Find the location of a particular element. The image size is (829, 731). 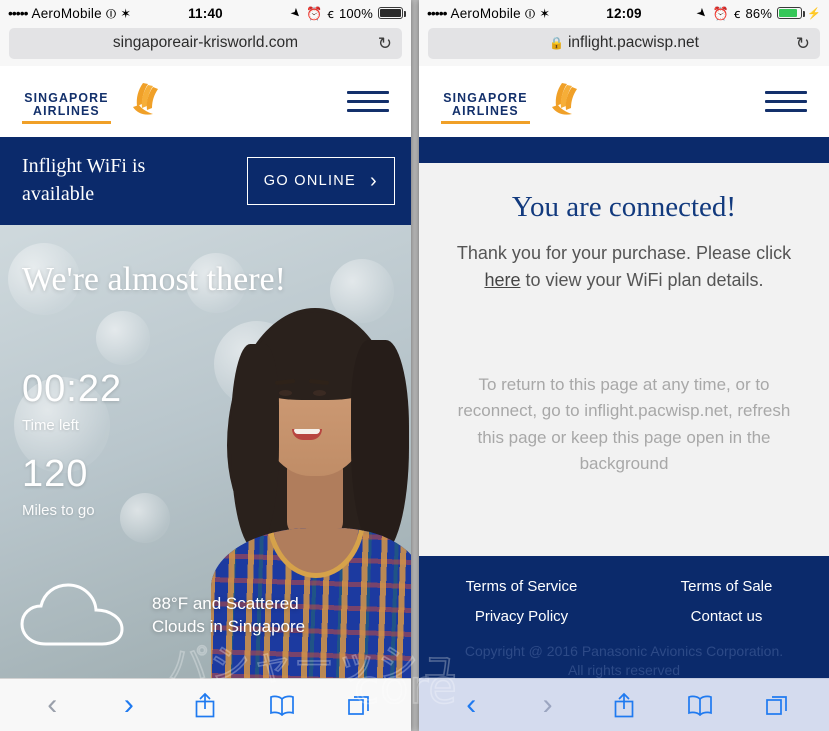

go-online-button: GO ONLINE › is located at coordinates (320, 181).